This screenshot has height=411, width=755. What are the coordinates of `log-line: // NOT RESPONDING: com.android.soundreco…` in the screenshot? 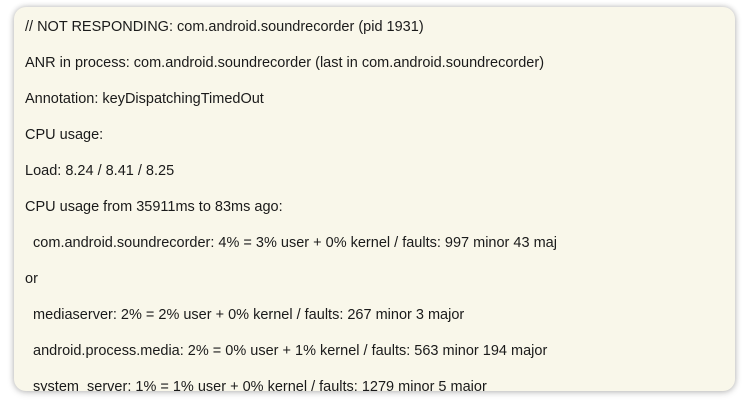 It's located at (224, 27).